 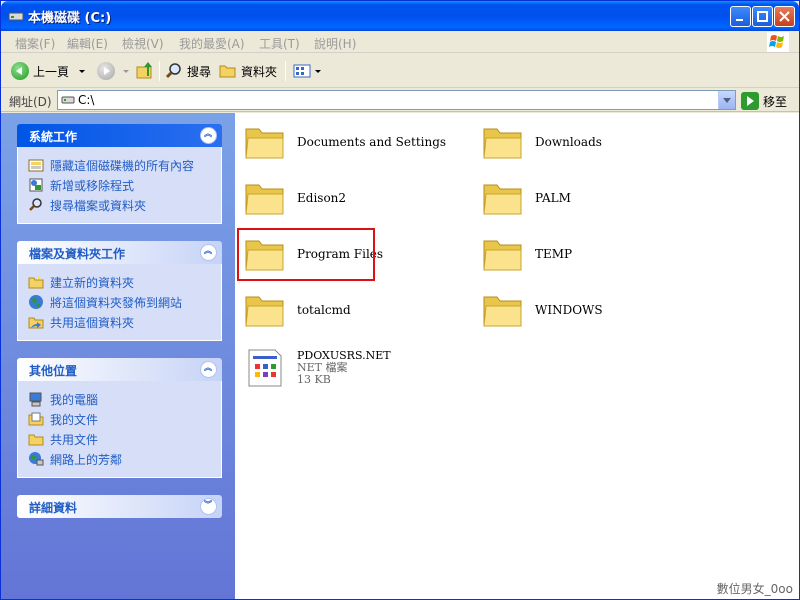 I want to click on file-size: 13 KB, so click(x=314, y=379).